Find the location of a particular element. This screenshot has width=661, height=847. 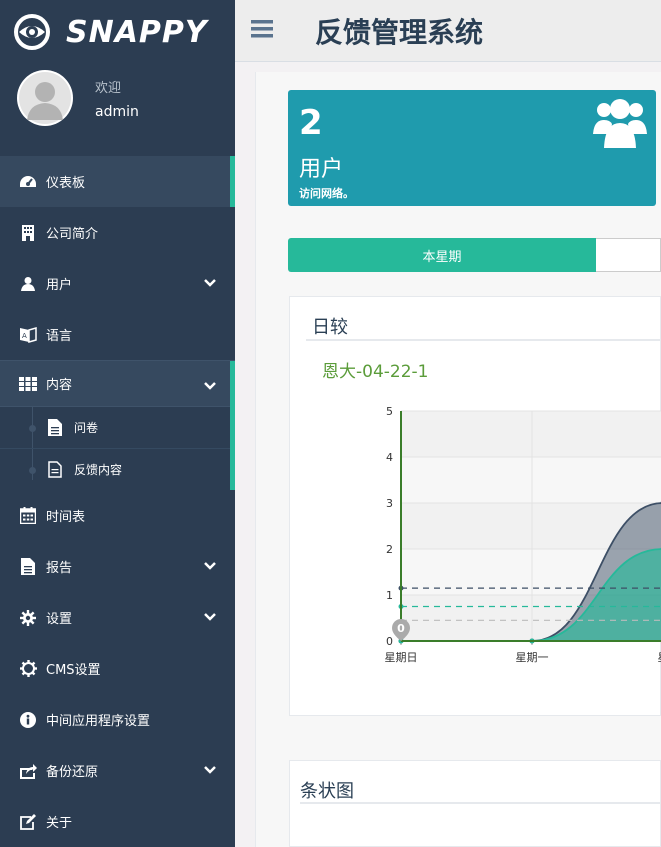

avatar is located at coordinates (45, 98).